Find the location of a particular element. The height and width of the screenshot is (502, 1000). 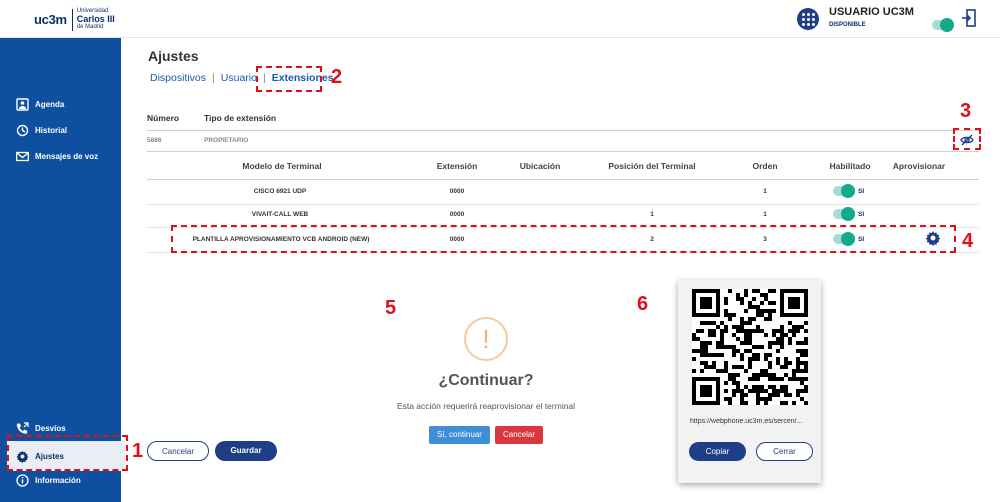

calendar-icon is located at coordinates (22, 104).